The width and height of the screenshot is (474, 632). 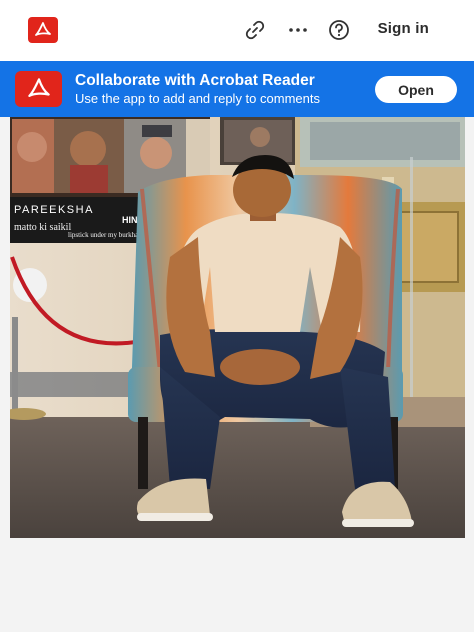 What do you see at coordinates (416, 89) in the screenshot?
I see `open-app-button: Open` at bounding box center [416, 89].